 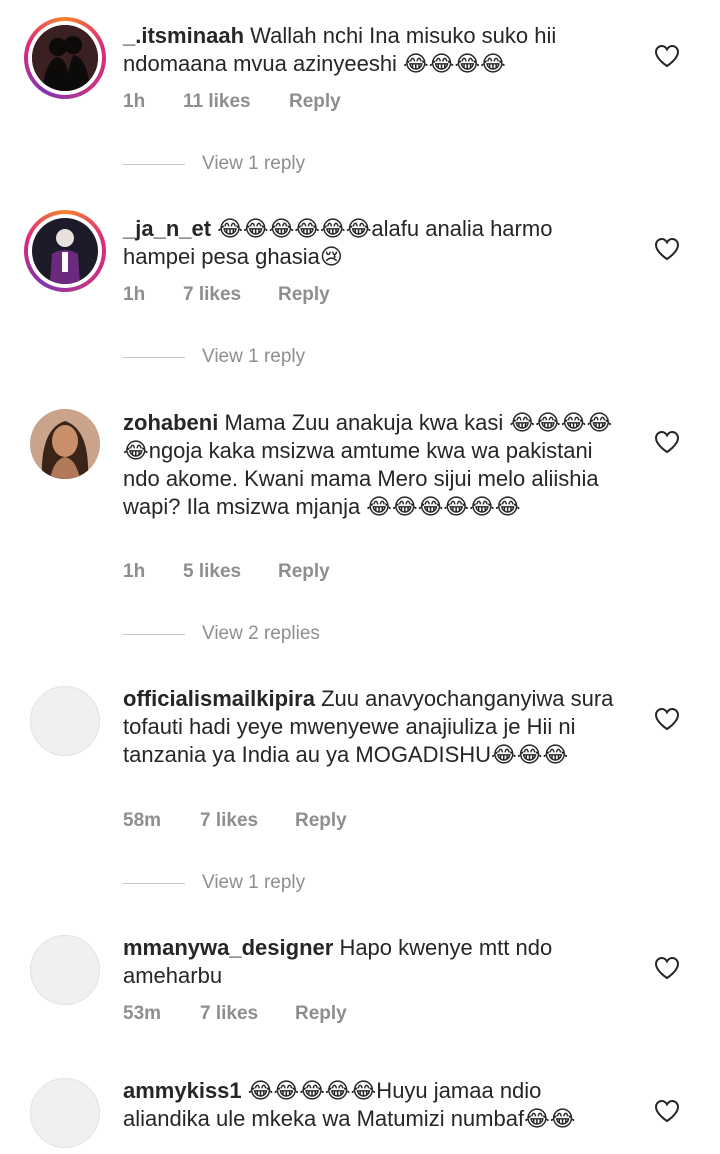 I want to click on comment-time: 53m, so click(x=142, y=1013).